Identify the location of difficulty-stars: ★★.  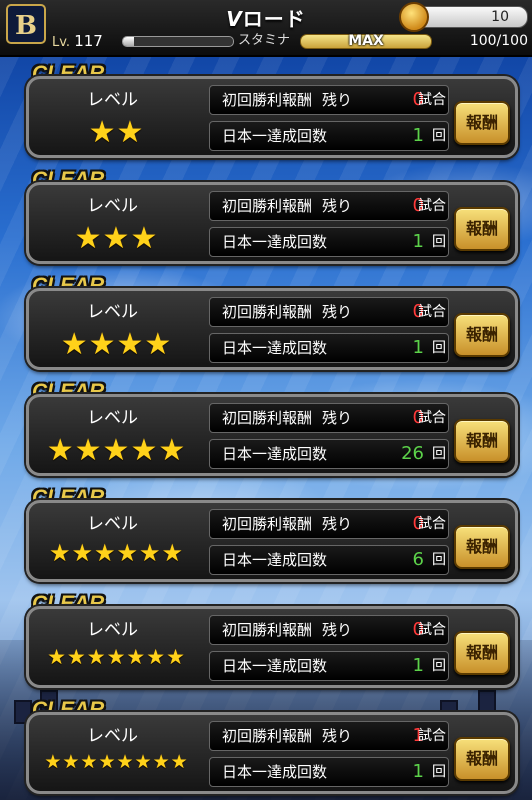
(116, 132).